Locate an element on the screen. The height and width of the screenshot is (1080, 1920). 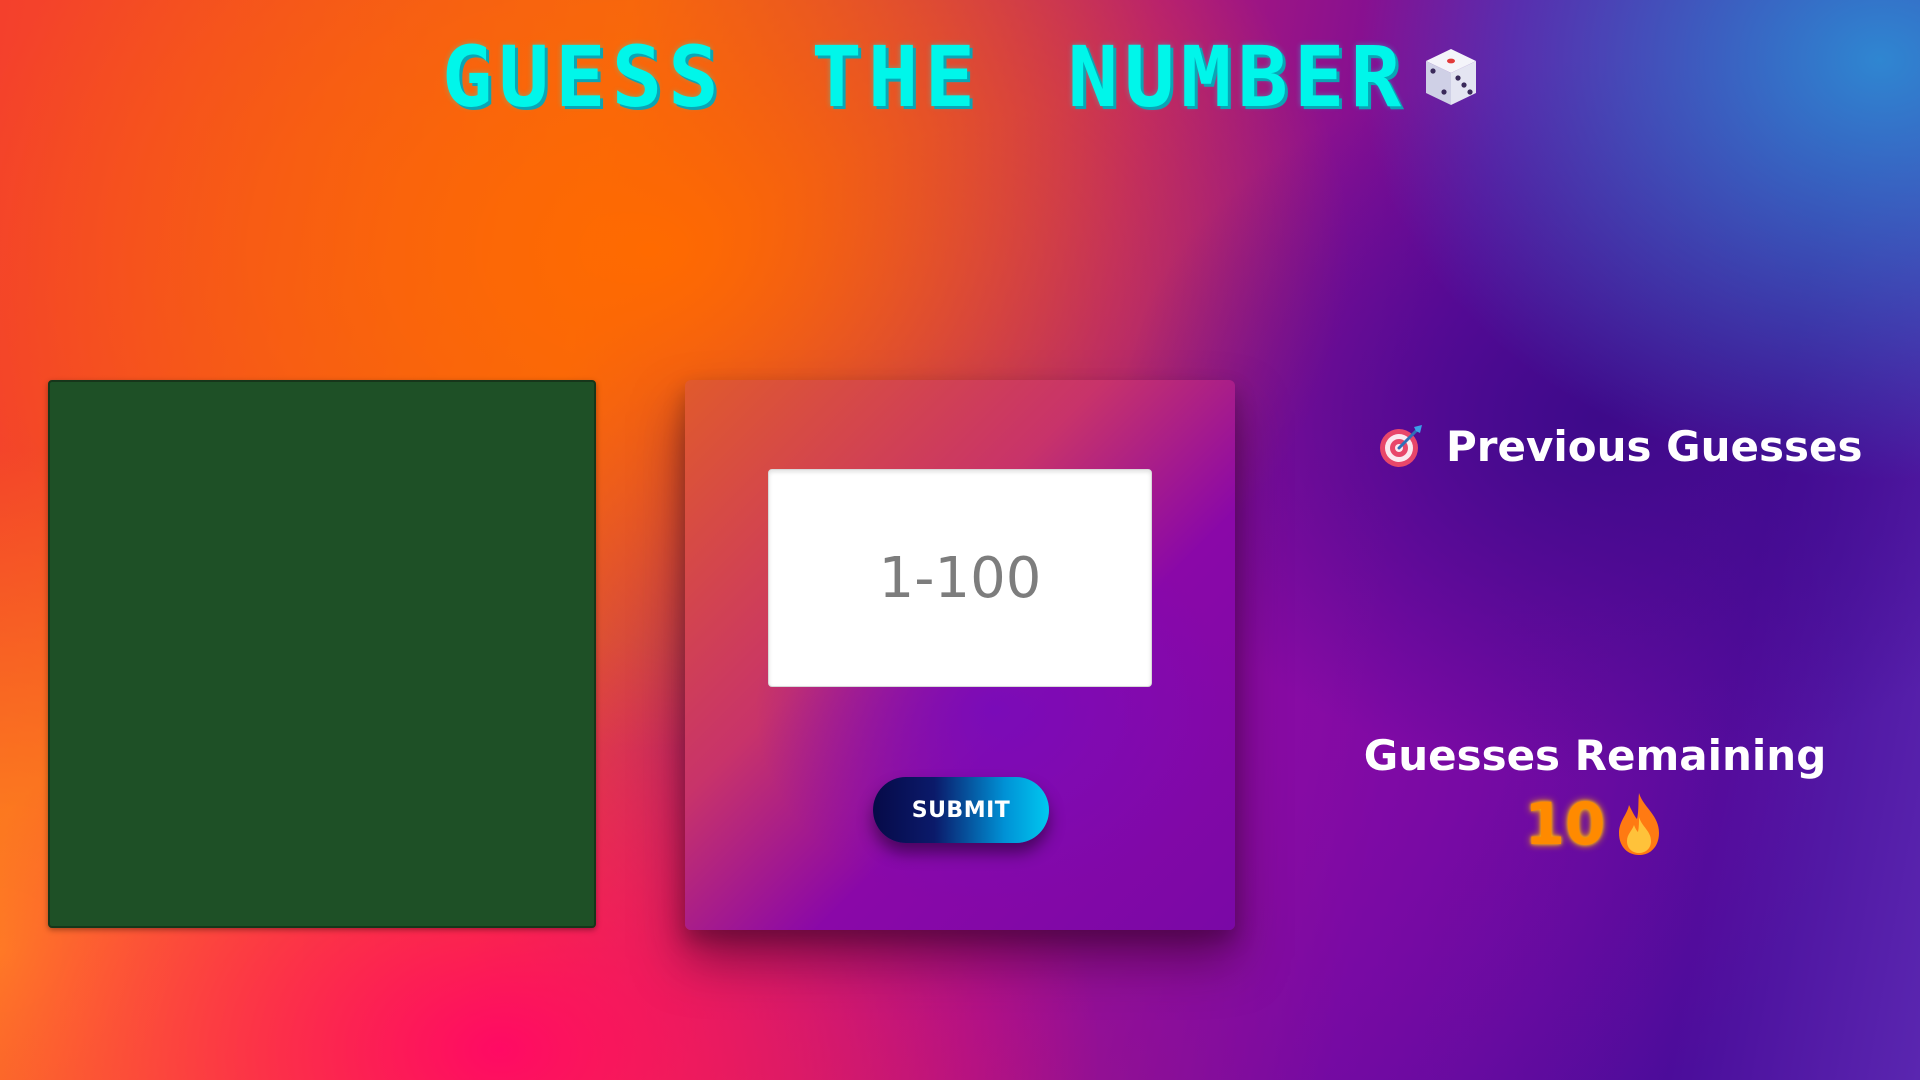
fire-icon is located at coordinates (1639, 824).